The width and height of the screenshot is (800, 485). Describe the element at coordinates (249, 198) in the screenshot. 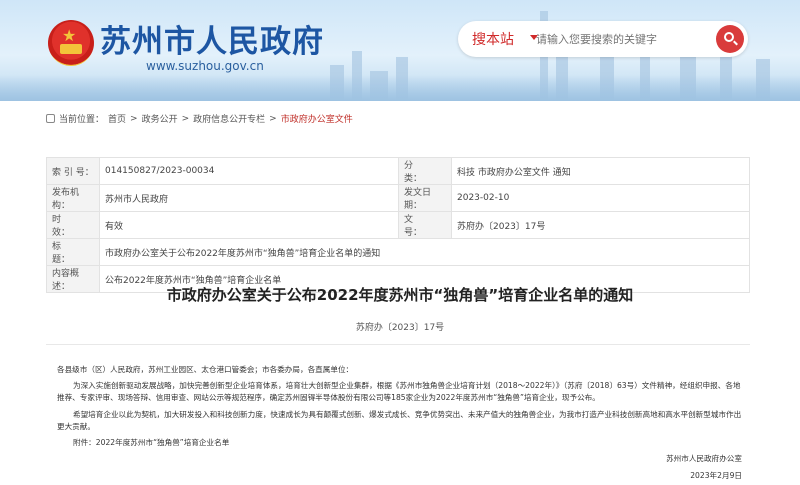

I see `meta-value: 苏州市人民政府` at that location.